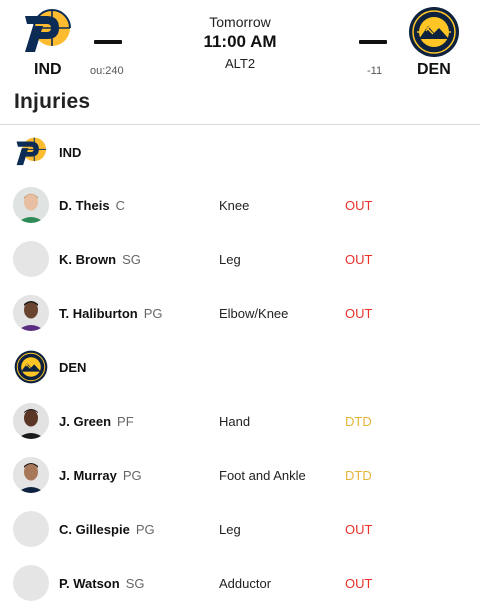 Image resolution: width=480 pixels, height=613 pixels. I want to click on home-team-abbr: IND, so click(48, 69).